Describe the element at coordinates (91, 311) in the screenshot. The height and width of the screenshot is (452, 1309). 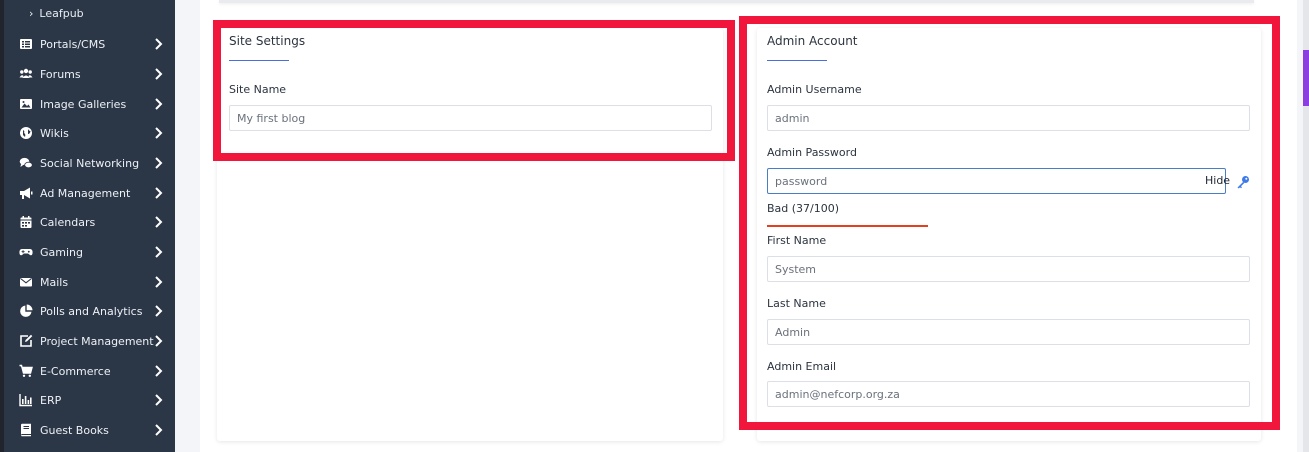
I see `sidebar-item-label: Polls and Analytics` at that location.